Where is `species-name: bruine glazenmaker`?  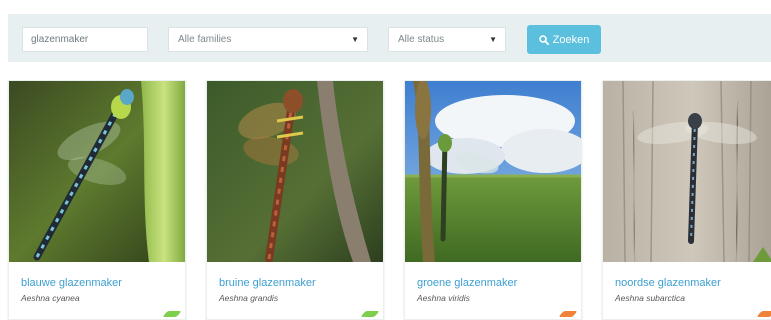 species-name: bruine glazenmaker is located at coordinates (267, 283).